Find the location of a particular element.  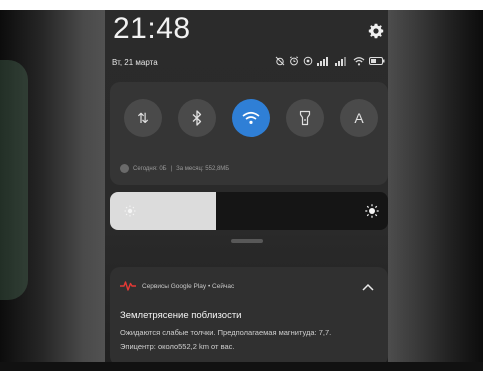

bottom-frame is located at coordinates (241, 366).